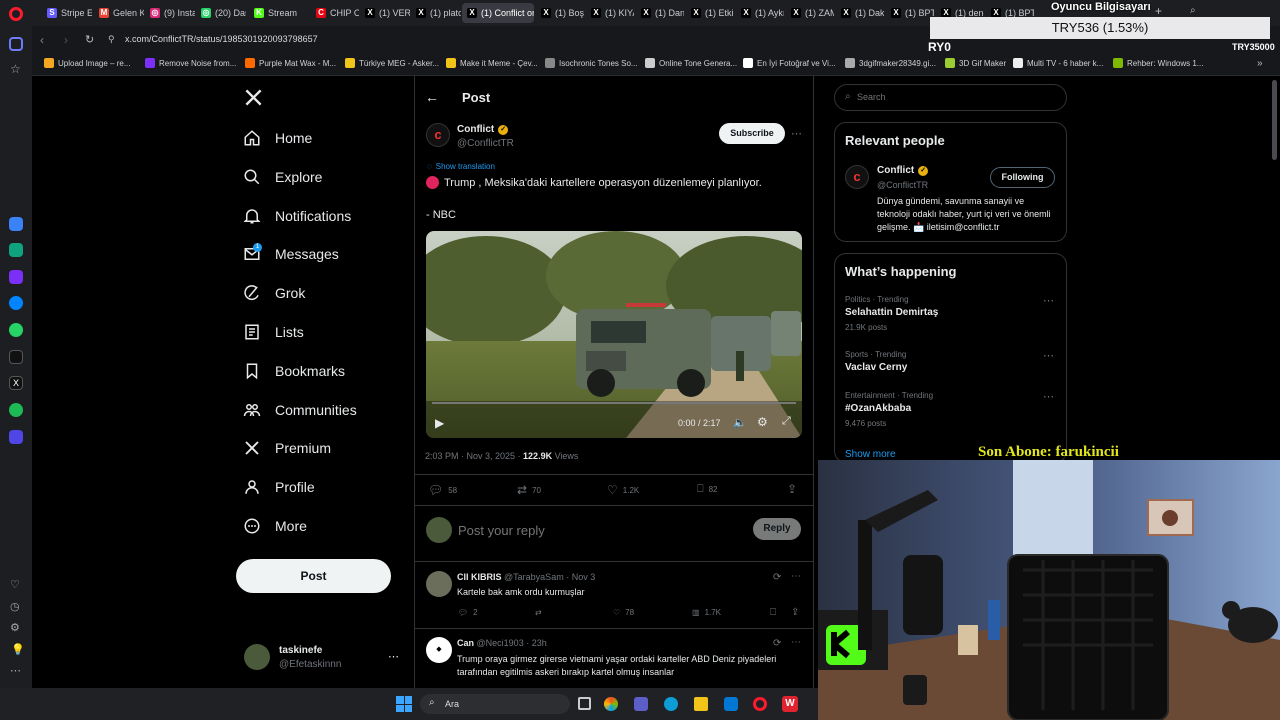  I want to click on browser-tab: X (1) Danış, so click(660, 13).